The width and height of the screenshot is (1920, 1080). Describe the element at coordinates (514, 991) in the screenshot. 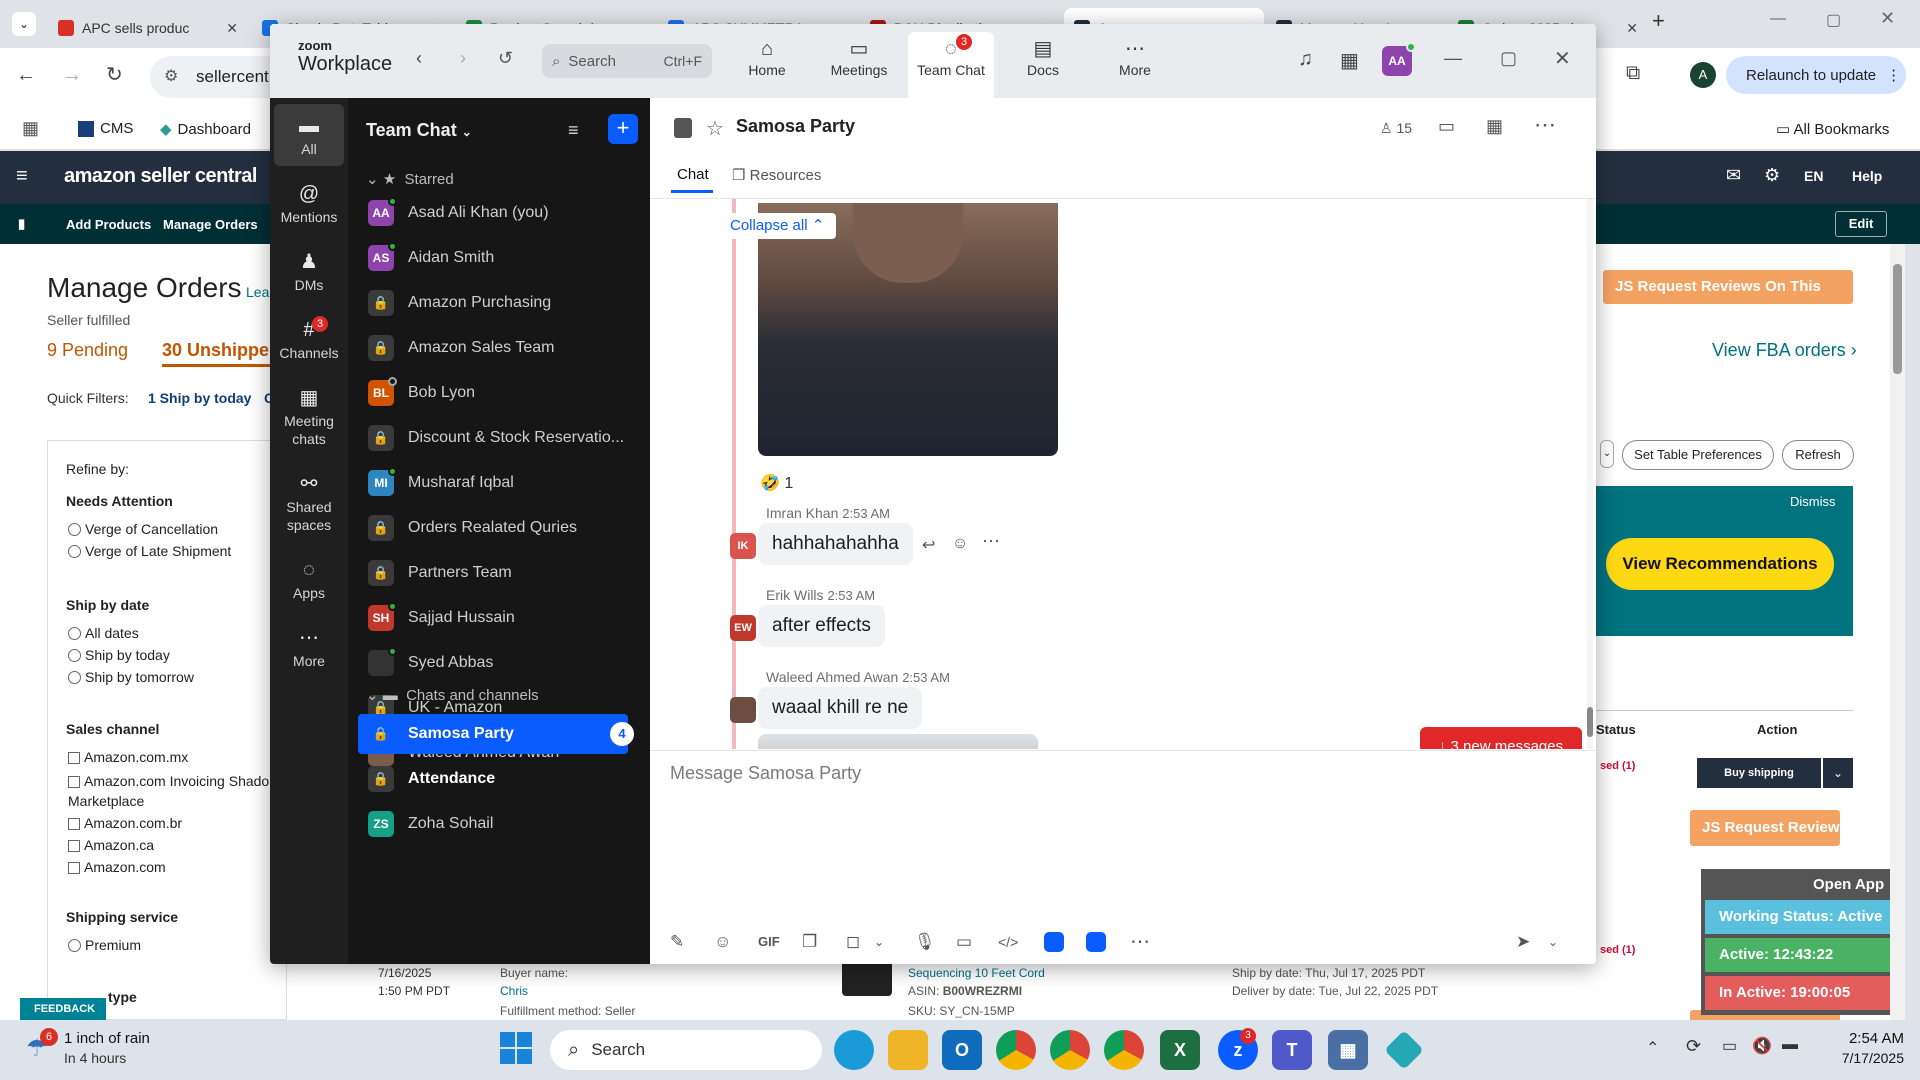

I see `buyer-name-link: Chris` at that location.